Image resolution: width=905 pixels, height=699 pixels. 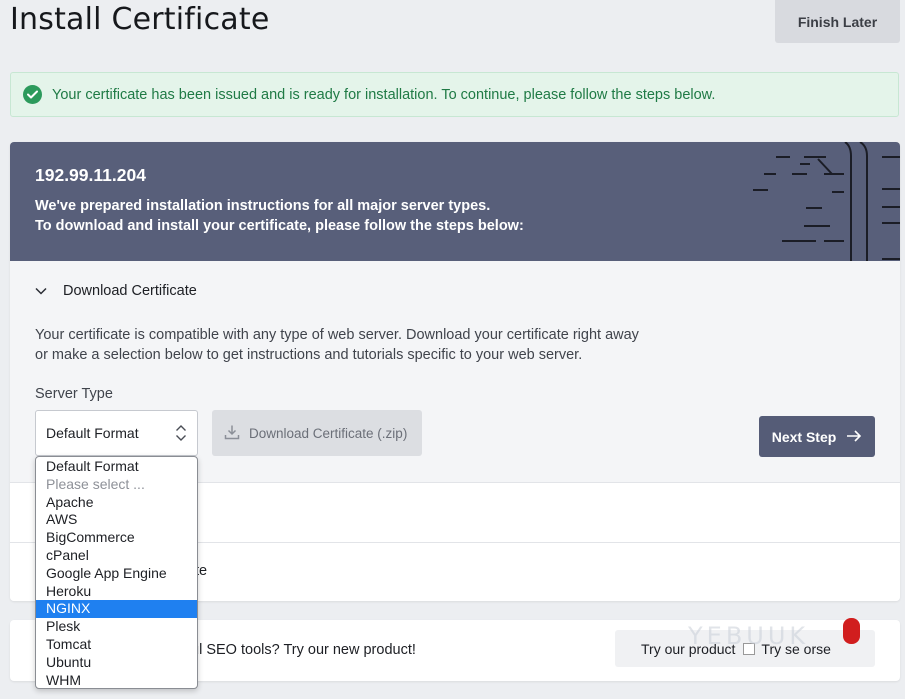 What do you see at coordinates (130, 291) in the screenshot?
I see `download-section-title: Download Certificate` at bounding box center [130, 291].